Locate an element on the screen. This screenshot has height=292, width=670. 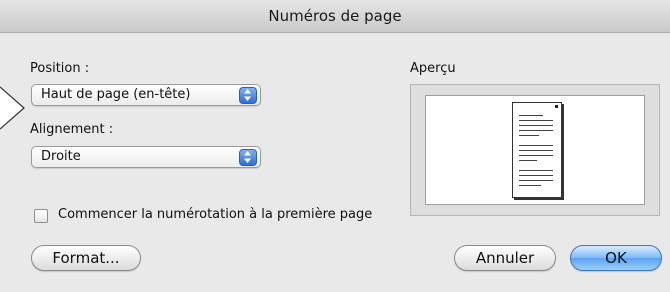
preview-label: Aperçu is located at coordinates (433, 68).